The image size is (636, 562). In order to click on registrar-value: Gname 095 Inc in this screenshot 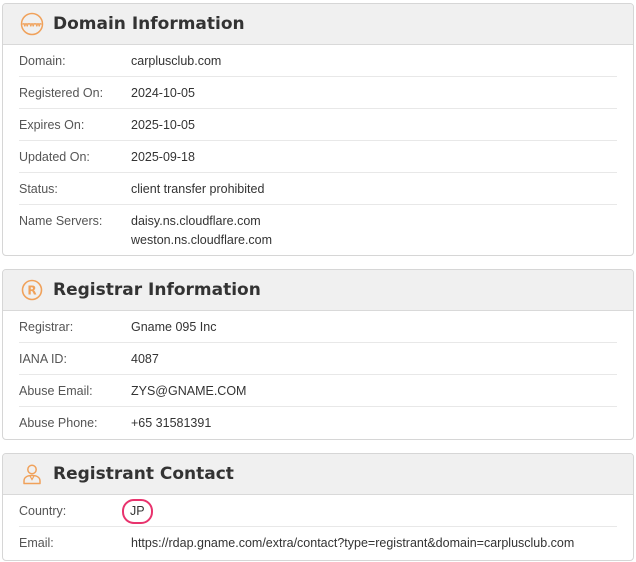, I will do `click(174, 327)`.